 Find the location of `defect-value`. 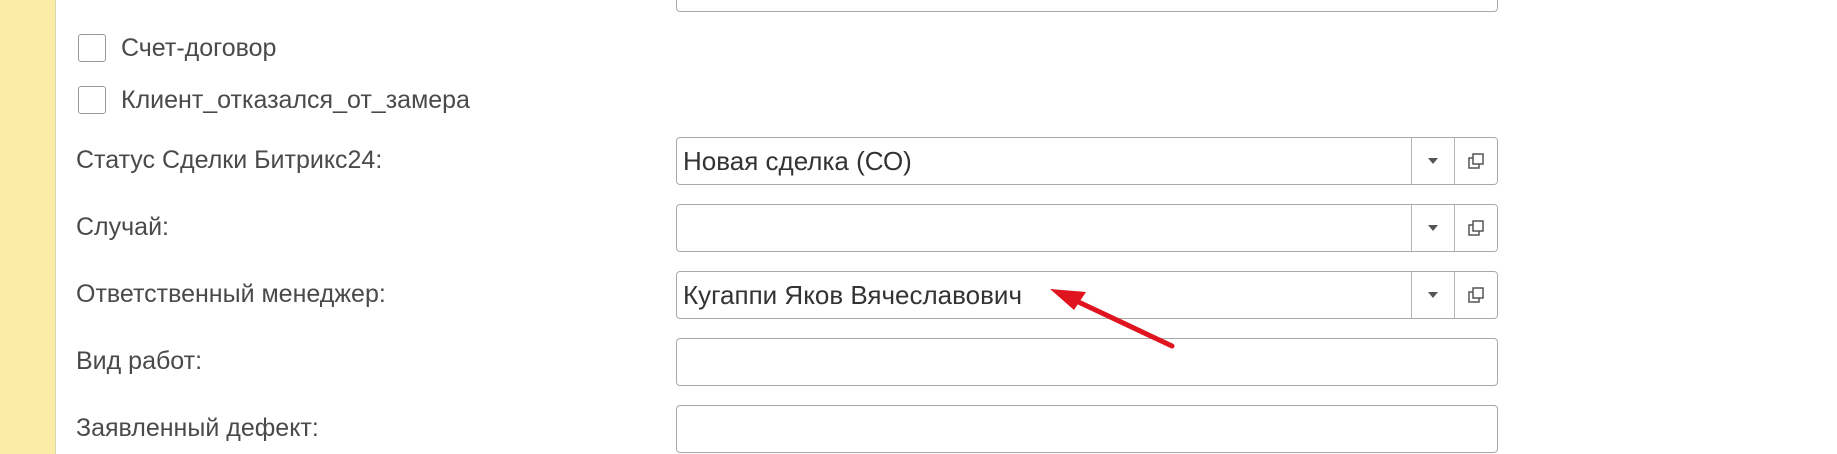

defect-value is located at coordinates (1087, 429).